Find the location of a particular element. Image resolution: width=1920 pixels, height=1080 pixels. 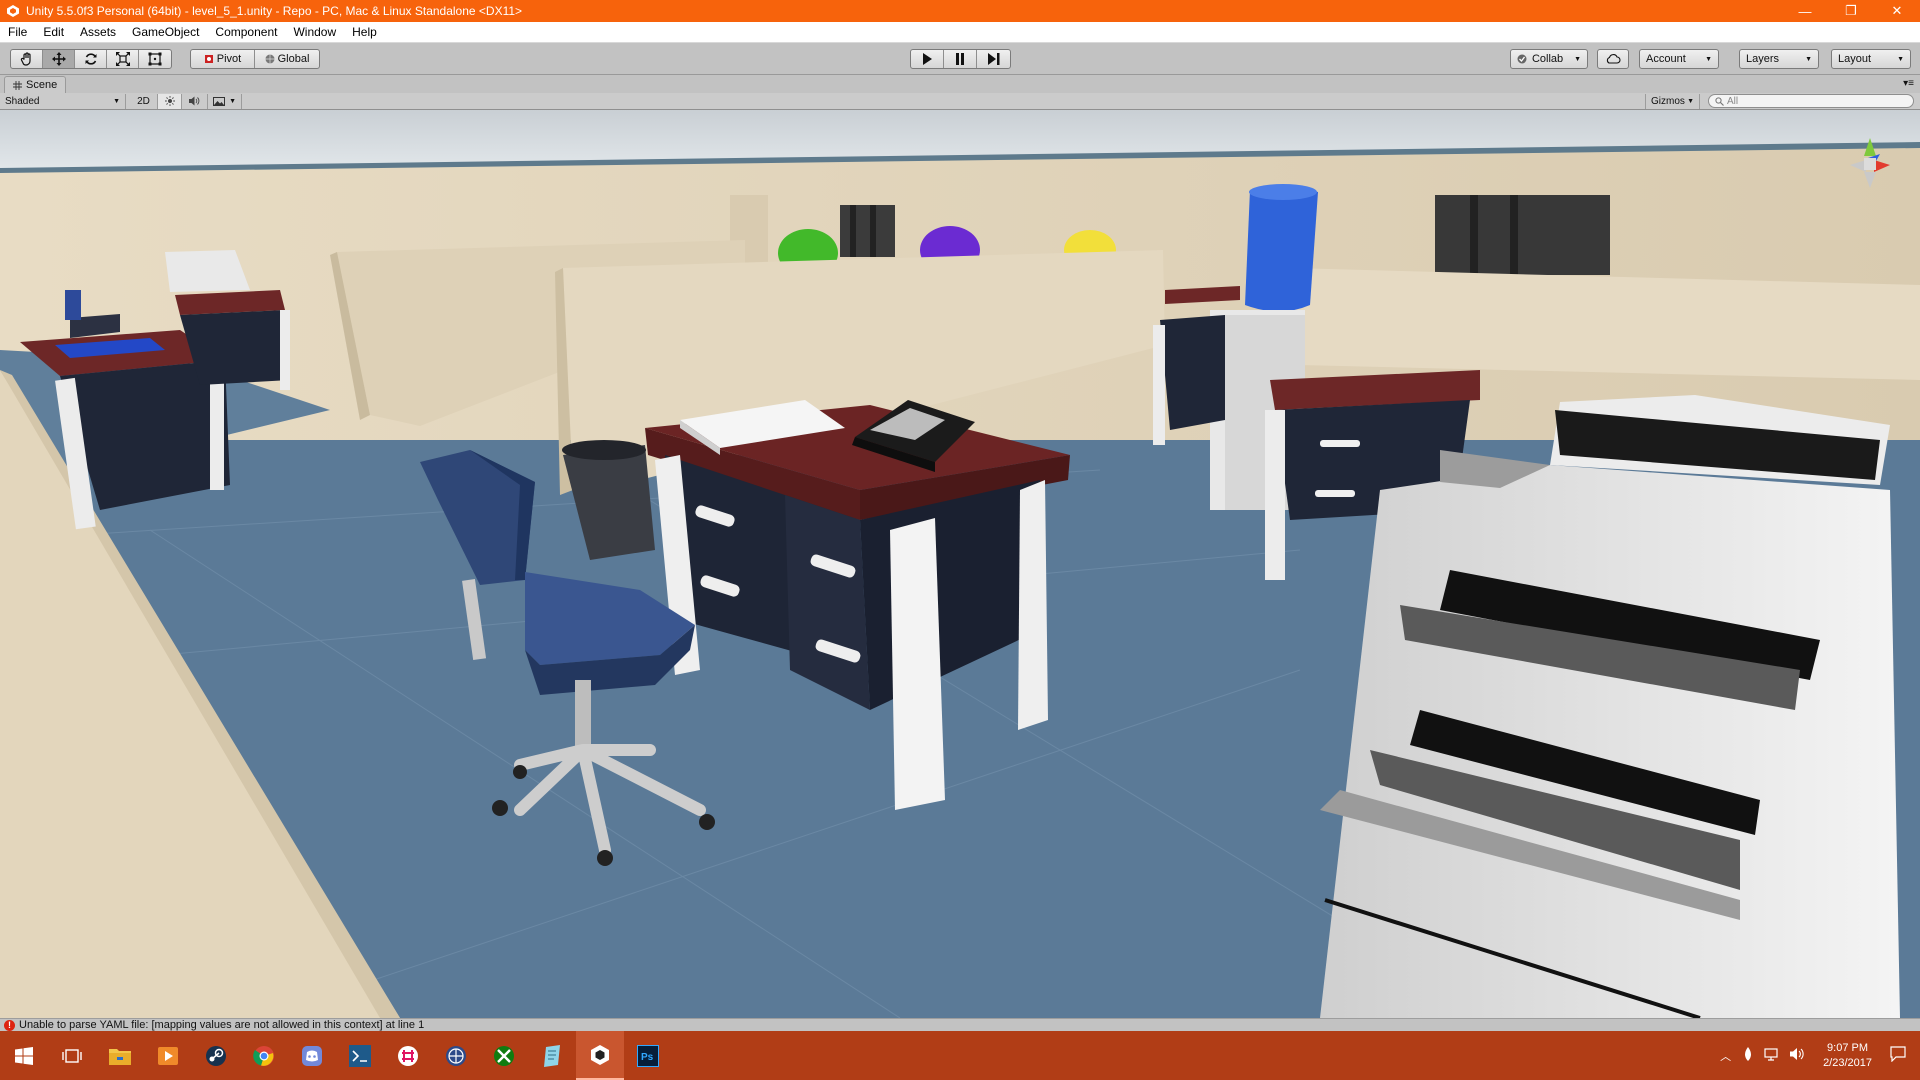

taskbar-visual-studio-code is located at coordinates (360, 1055).